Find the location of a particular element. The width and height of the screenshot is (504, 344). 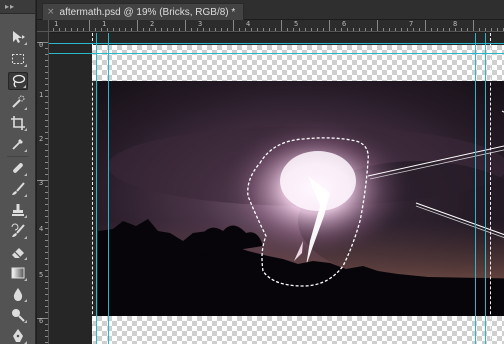

gradient-tool is located at coordinates (18, 273).